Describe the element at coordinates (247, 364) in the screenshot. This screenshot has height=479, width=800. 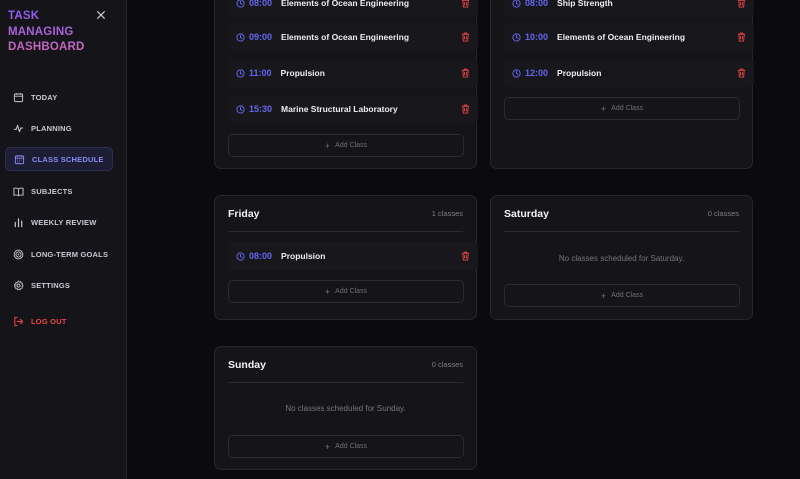
I see `day-title: Sunday` at that location.